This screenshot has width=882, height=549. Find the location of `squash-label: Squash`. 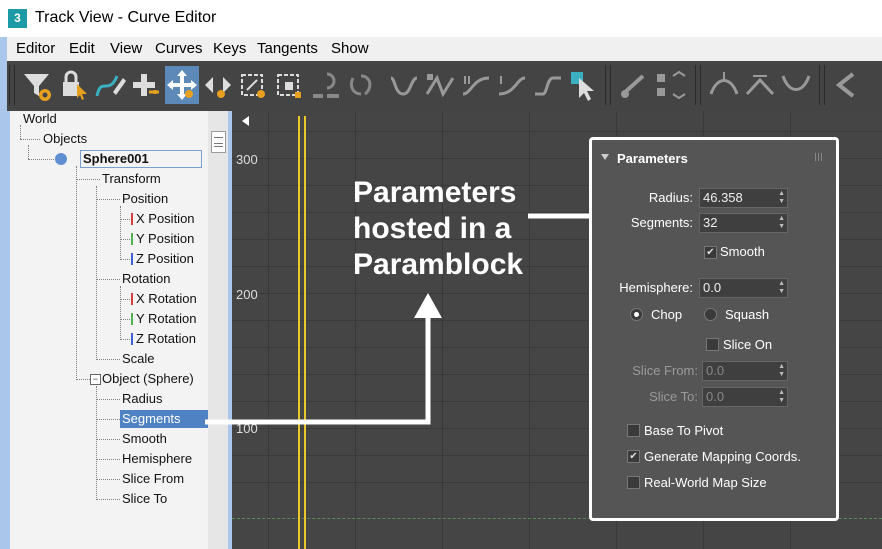

squash-label: Squash is located at coordinates (747, 314).